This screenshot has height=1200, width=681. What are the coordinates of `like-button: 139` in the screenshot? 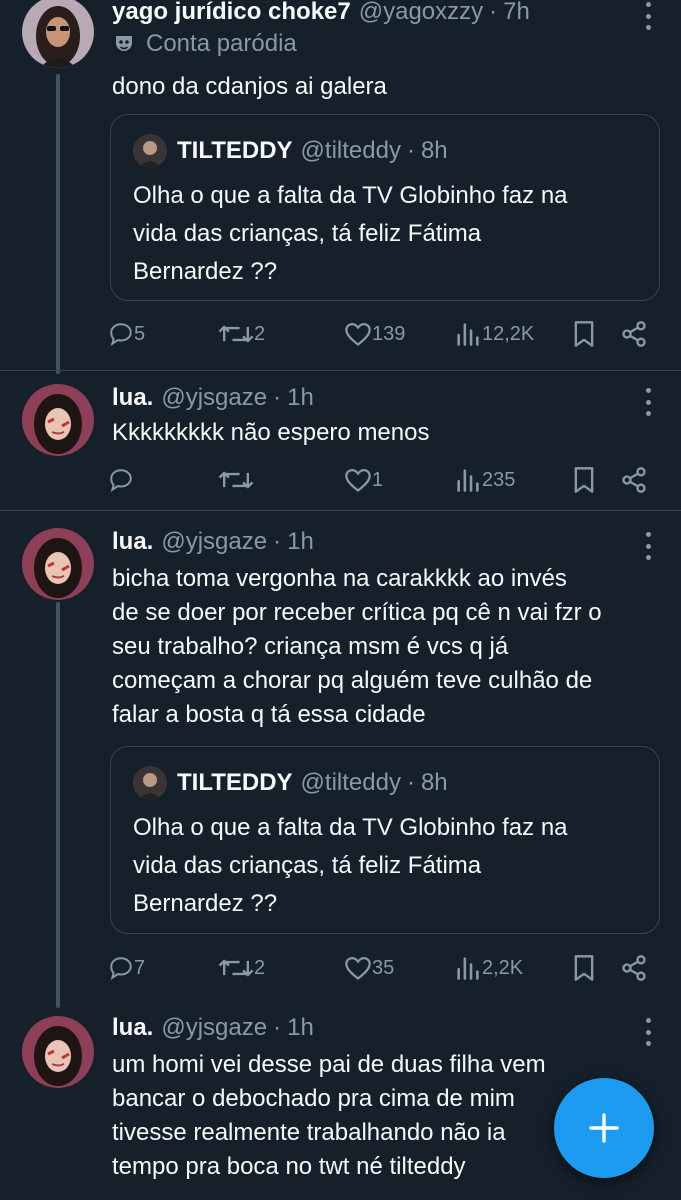 It's located at (374, 334).